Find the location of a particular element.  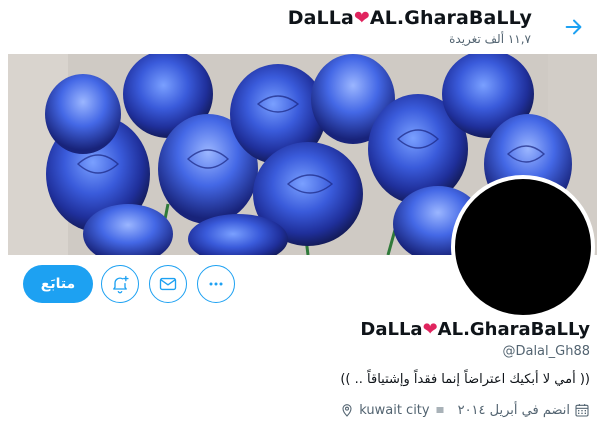

notifications-button is located at coordinates (120, 284).